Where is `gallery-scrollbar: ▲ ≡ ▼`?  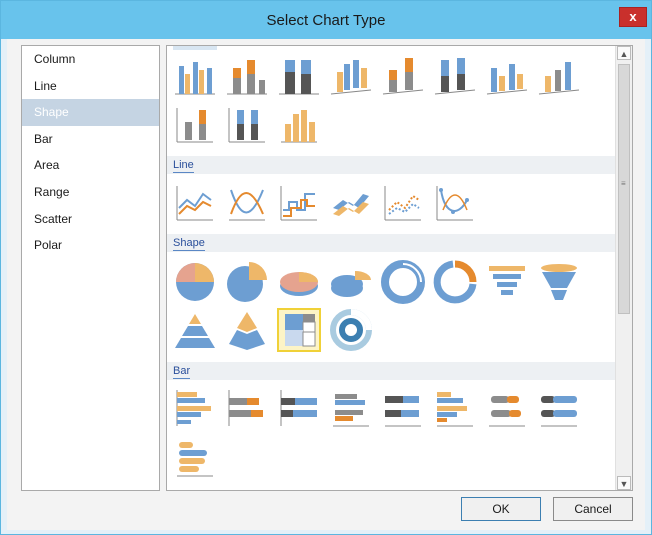
gallery-scrollbar: ▲ ≡ ▼ is located at coordinates (623, 268).